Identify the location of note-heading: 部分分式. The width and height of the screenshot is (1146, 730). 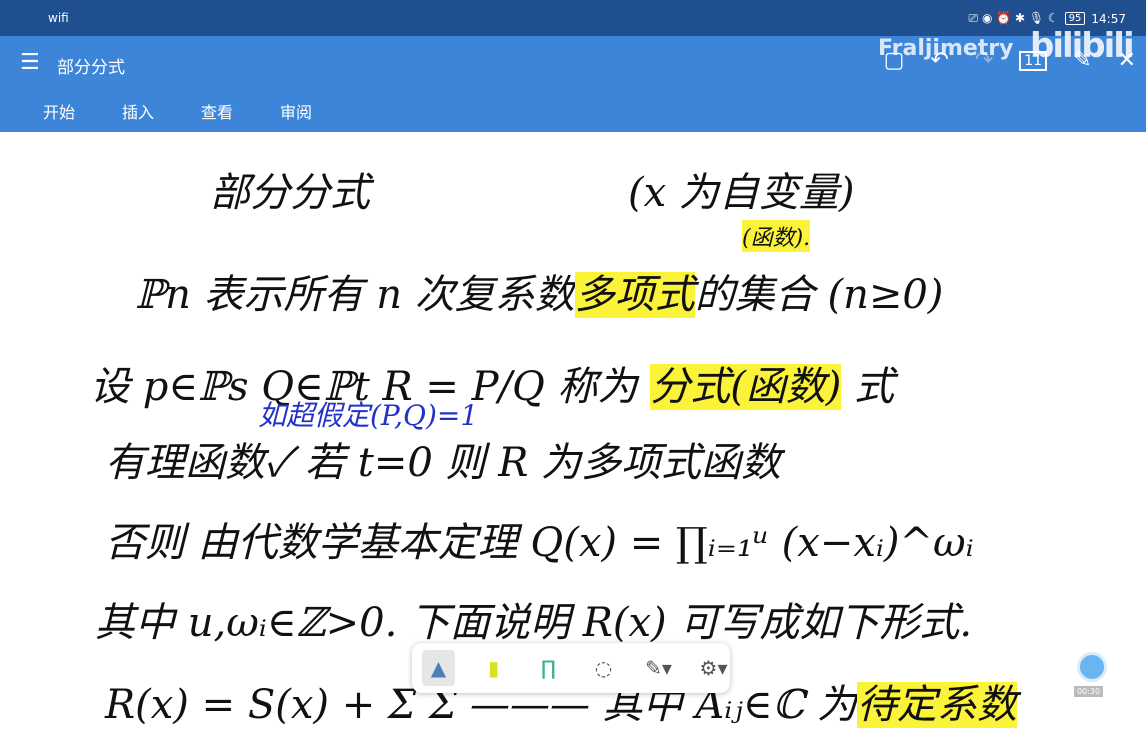
(290, 193).